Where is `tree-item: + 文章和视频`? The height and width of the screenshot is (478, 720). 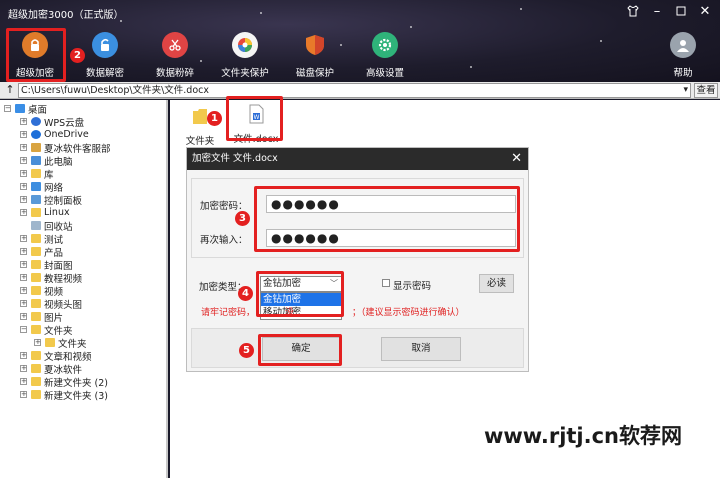
tree-item: + 文章和视频 is located at coordinates (56, 356).